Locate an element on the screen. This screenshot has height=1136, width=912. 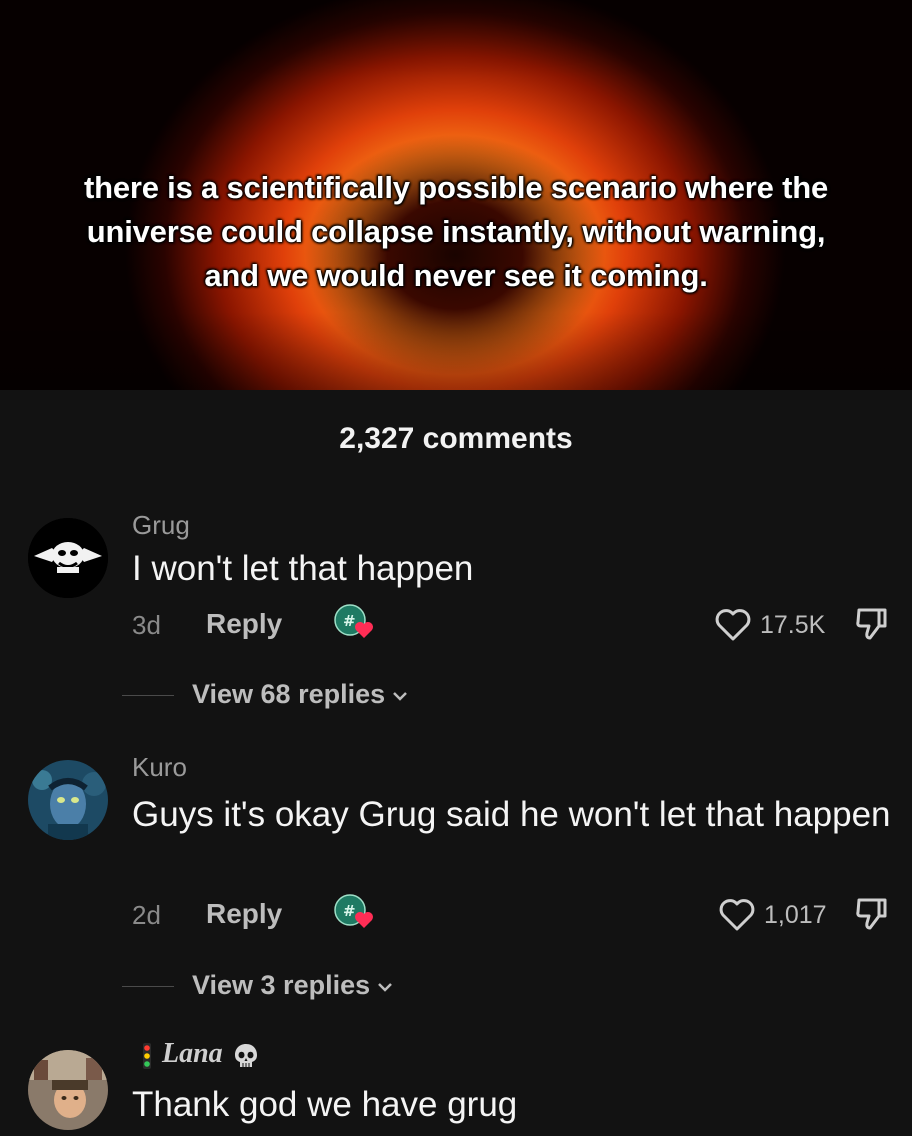
comment-text: Thank god we have grug is located at coordinates (325, 1104).